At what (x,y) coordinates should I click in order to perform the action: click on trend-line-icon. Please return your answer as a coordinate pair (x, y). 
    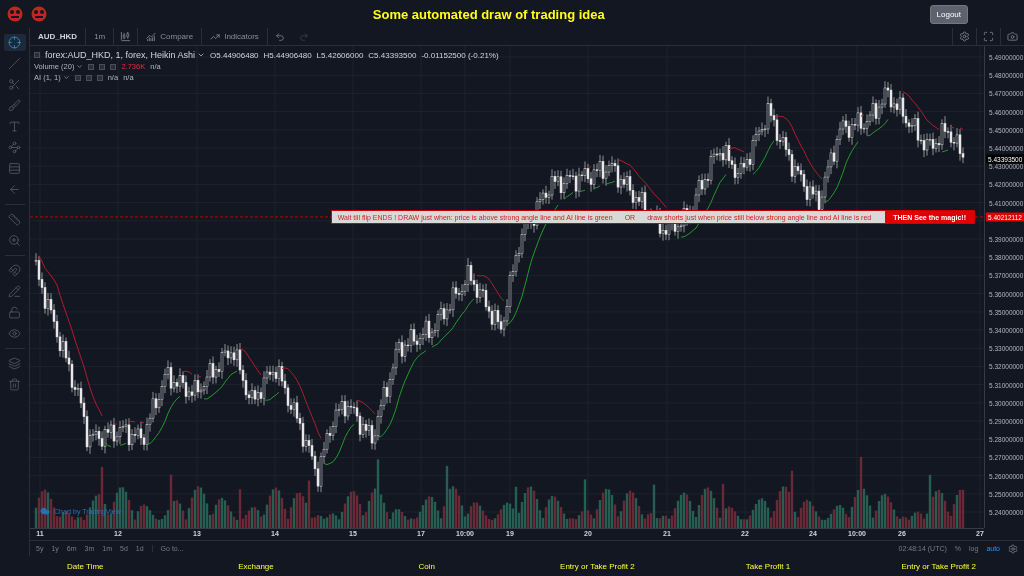
    Looking at the image, I should click on (215, 36).